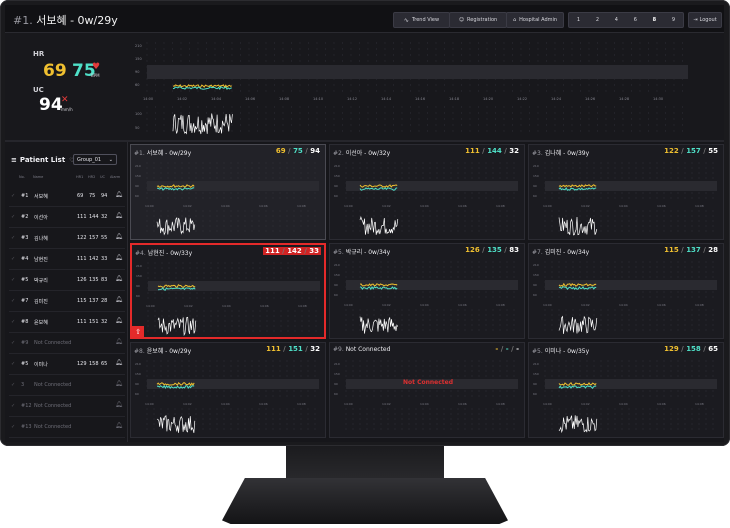  Describe the element at coordinates (654, 20) in the screenshot. I see `grid-option-4: 8` at that location.